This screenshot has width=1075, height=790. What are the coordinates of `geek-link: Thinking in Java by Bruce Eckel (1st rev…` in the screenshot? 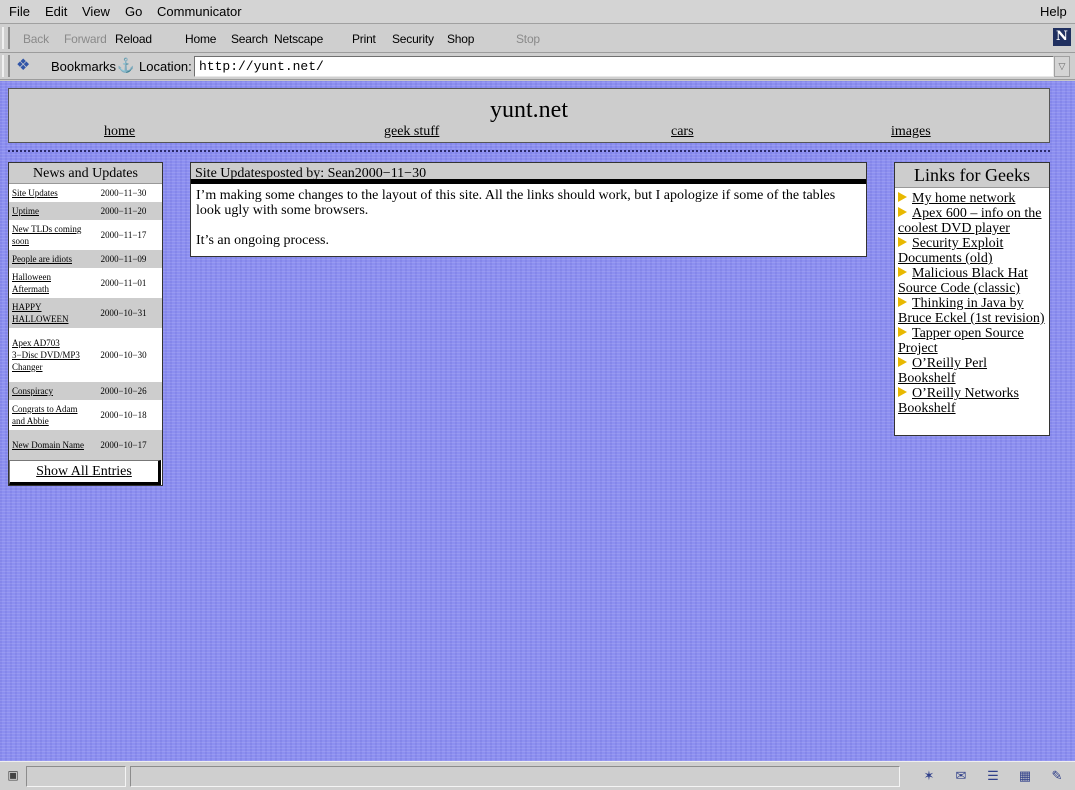 It's located at (971, 311).